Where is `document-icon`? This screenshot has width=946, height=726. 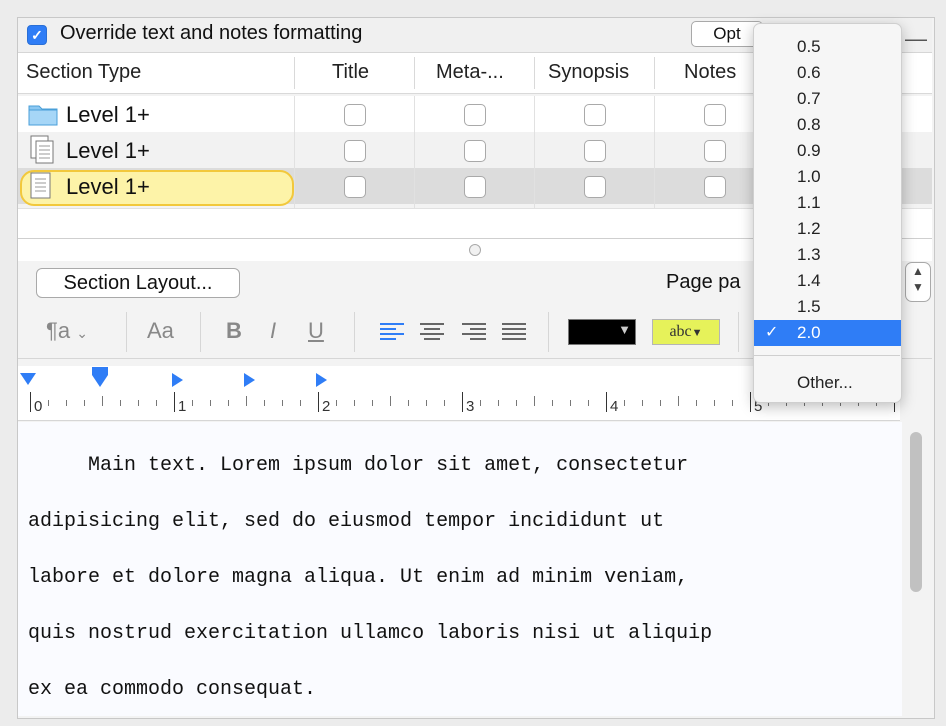
document-icon is located at coordinates (40, 185).